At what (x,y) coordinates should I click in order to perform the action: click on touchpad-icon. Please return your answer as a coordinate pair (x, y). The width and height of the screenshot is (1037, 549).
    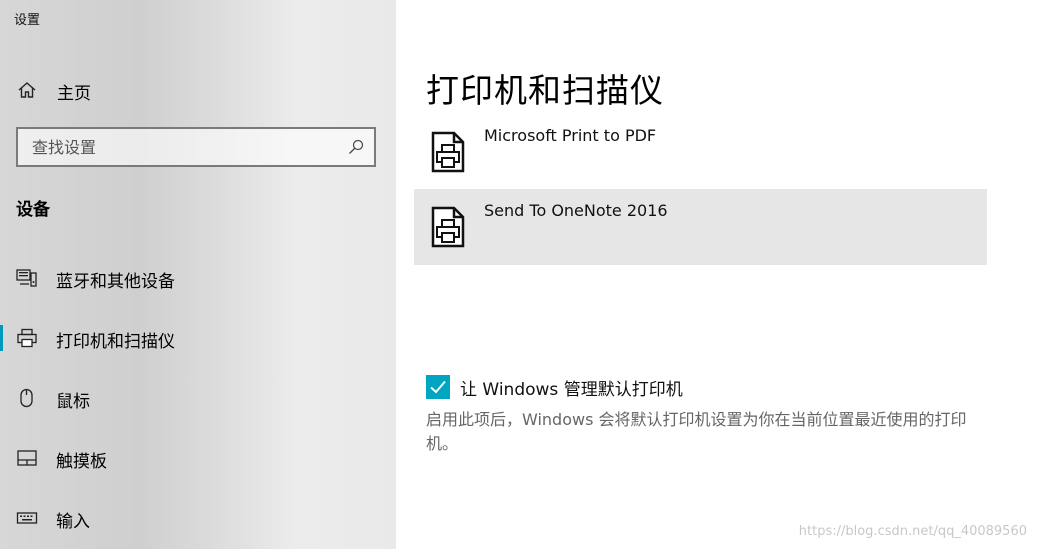
    Looking at the image, I should click on (27, 458).